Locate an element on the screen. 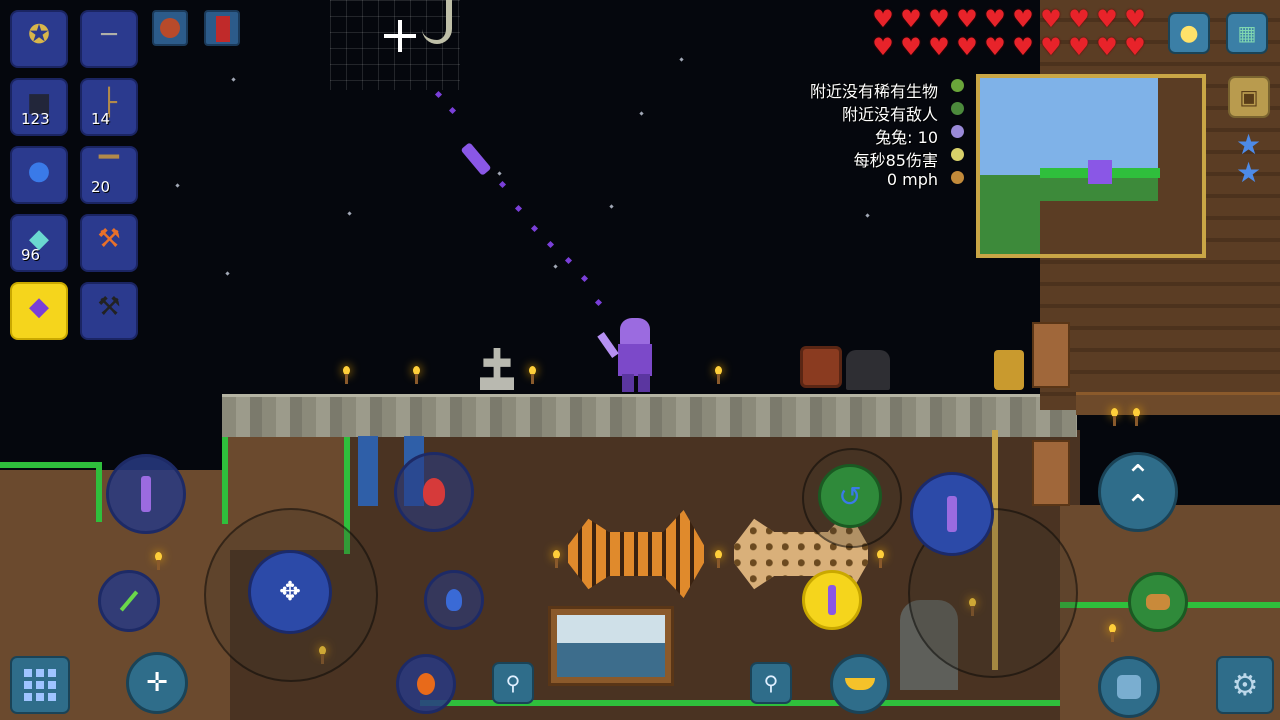  hotbar-slot-5: ● is located at coordinates (39, 175).